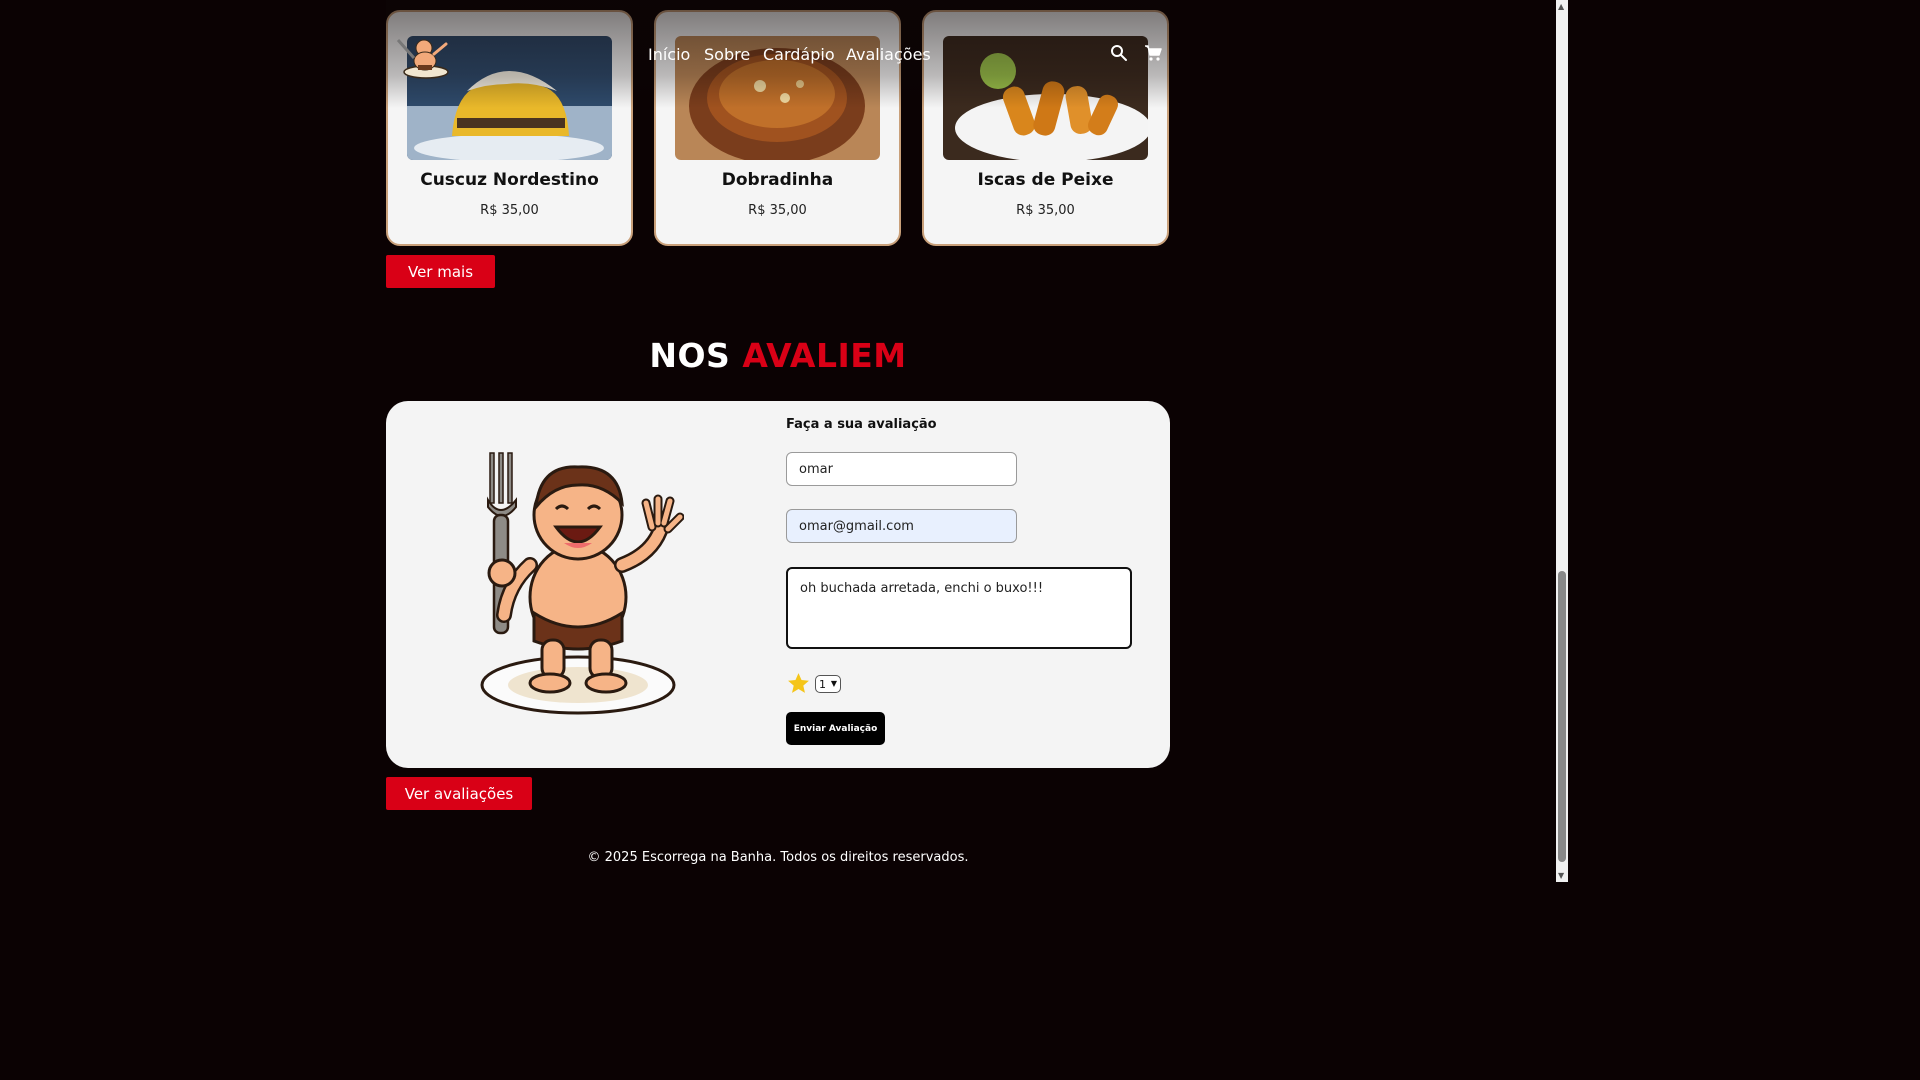  I want to click on chevron-down-icon: ▼, so click(833, 683).